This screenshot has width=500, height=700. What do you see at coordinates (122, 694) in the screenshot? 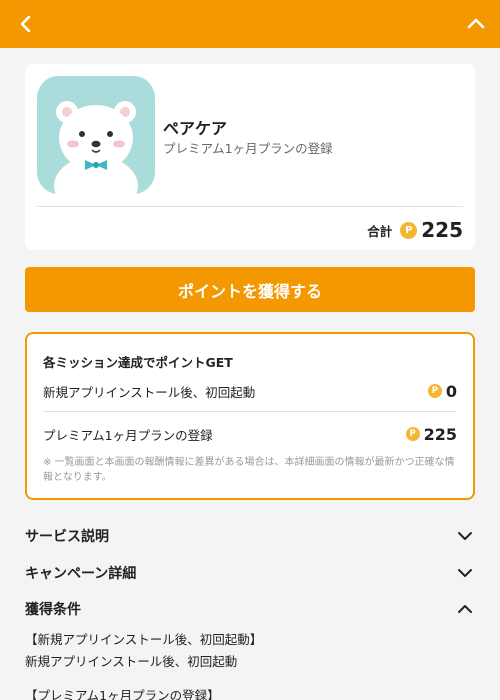
I see `condition-heading: 【プレミアム1ヶ月プランの登録】` at bounding box center [122, 694].